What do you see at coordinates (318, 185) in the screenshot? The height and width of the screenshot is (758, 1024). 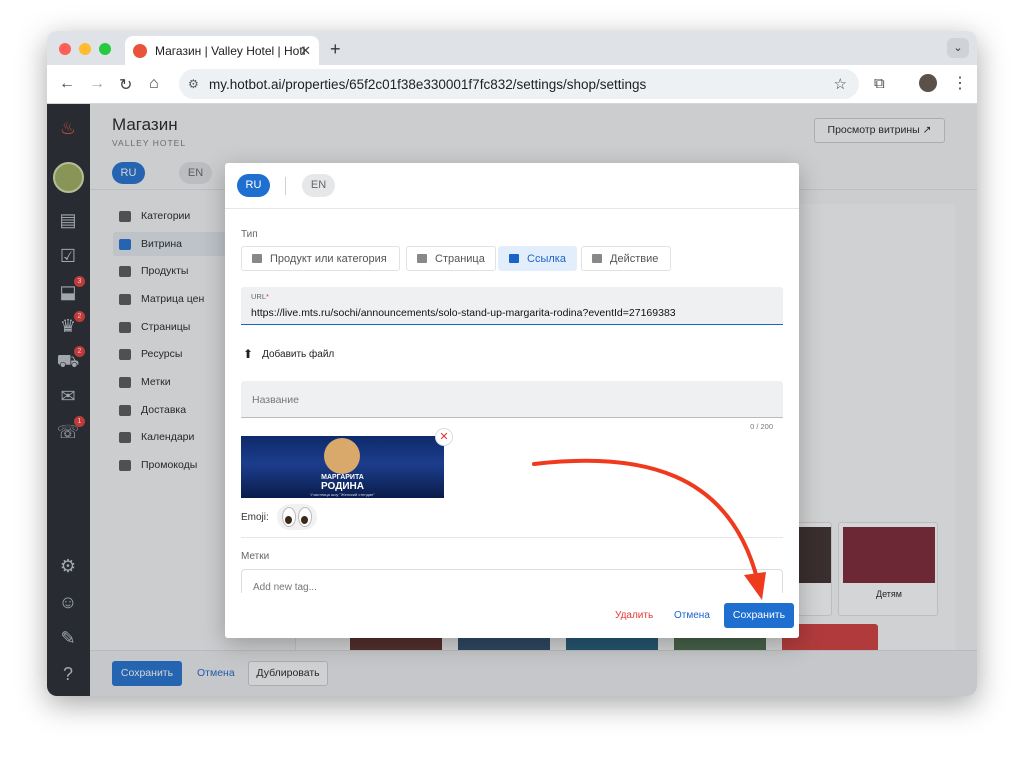 I see `modal-lang-tab-en: EN` at bounding box center [318, 185].